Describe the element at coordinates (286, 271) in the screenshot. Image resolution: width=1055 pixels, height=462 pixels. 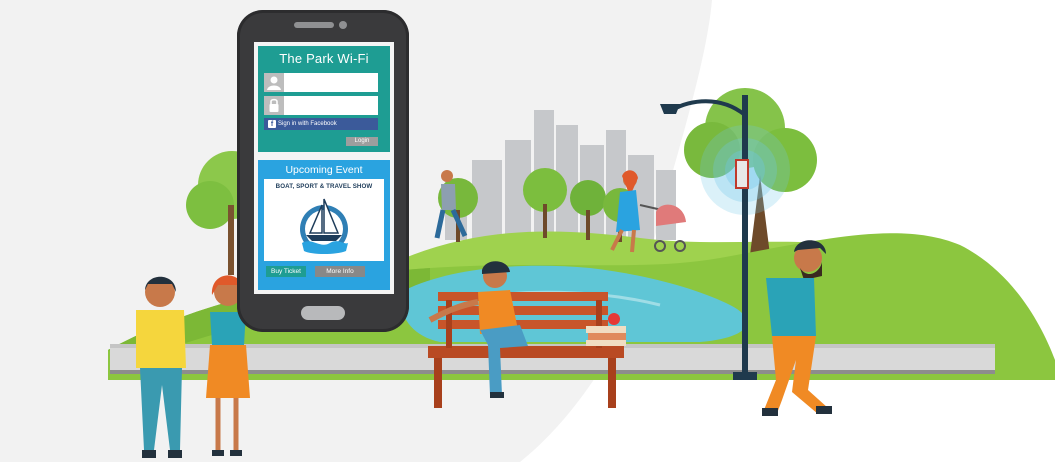
I see `buy-ticket-button: Buy Ticket` at that location.